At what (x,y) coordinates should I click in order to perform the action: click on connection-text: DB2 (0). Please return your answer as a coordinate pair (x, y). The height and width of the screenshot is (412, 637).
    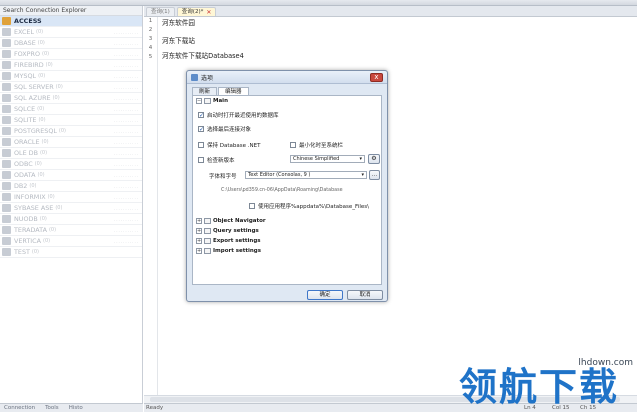
    Looking at the image, I should click on (64, 186).